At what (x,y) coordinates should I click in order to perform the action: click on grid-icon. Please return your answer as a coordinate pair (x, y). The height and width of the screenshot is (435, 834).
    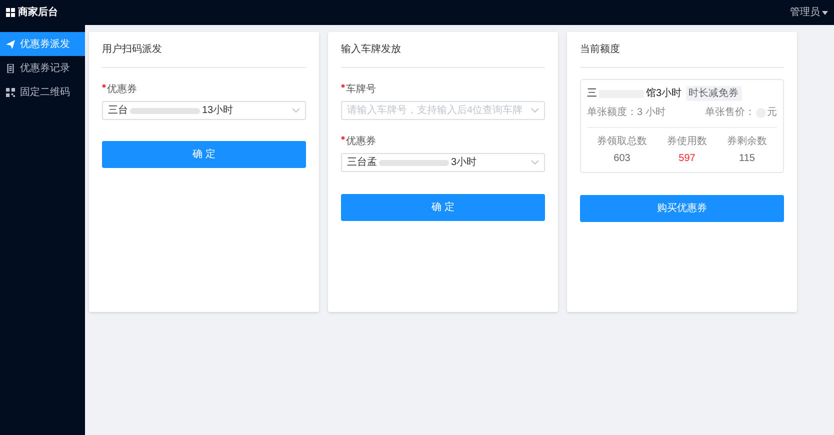
    Looking at the image, I should click on (11, 13).